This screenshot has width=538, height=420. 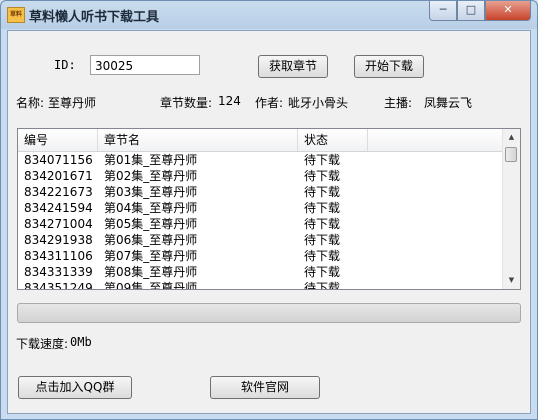 What do you see at coordinates (151, 176) in the screenshot?
I see `cell-chapter-name: 第02集_至尊丹师` at bounding box center [151, 176].